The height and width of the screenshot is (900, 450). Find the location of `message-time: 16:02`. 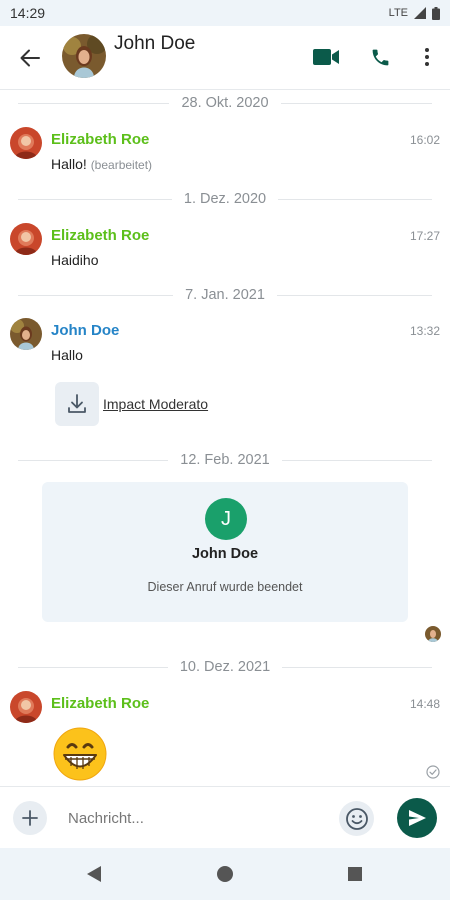

message-time: 16:02 is located at coordinates (424, 140).